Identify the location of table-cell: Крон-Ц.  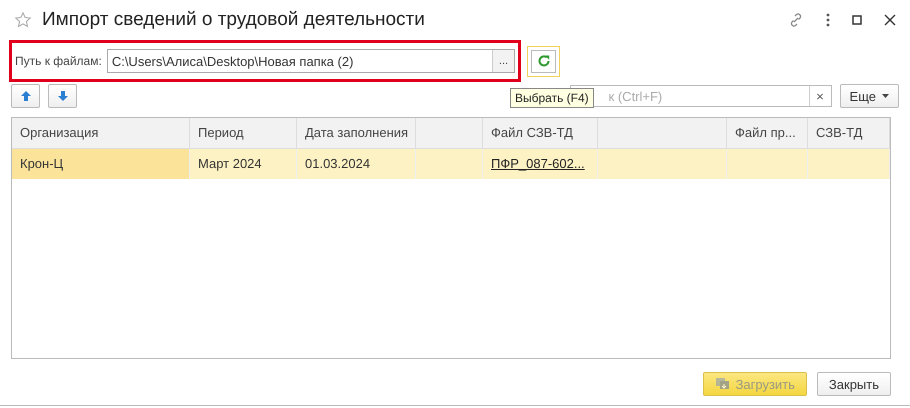
(101, 164).